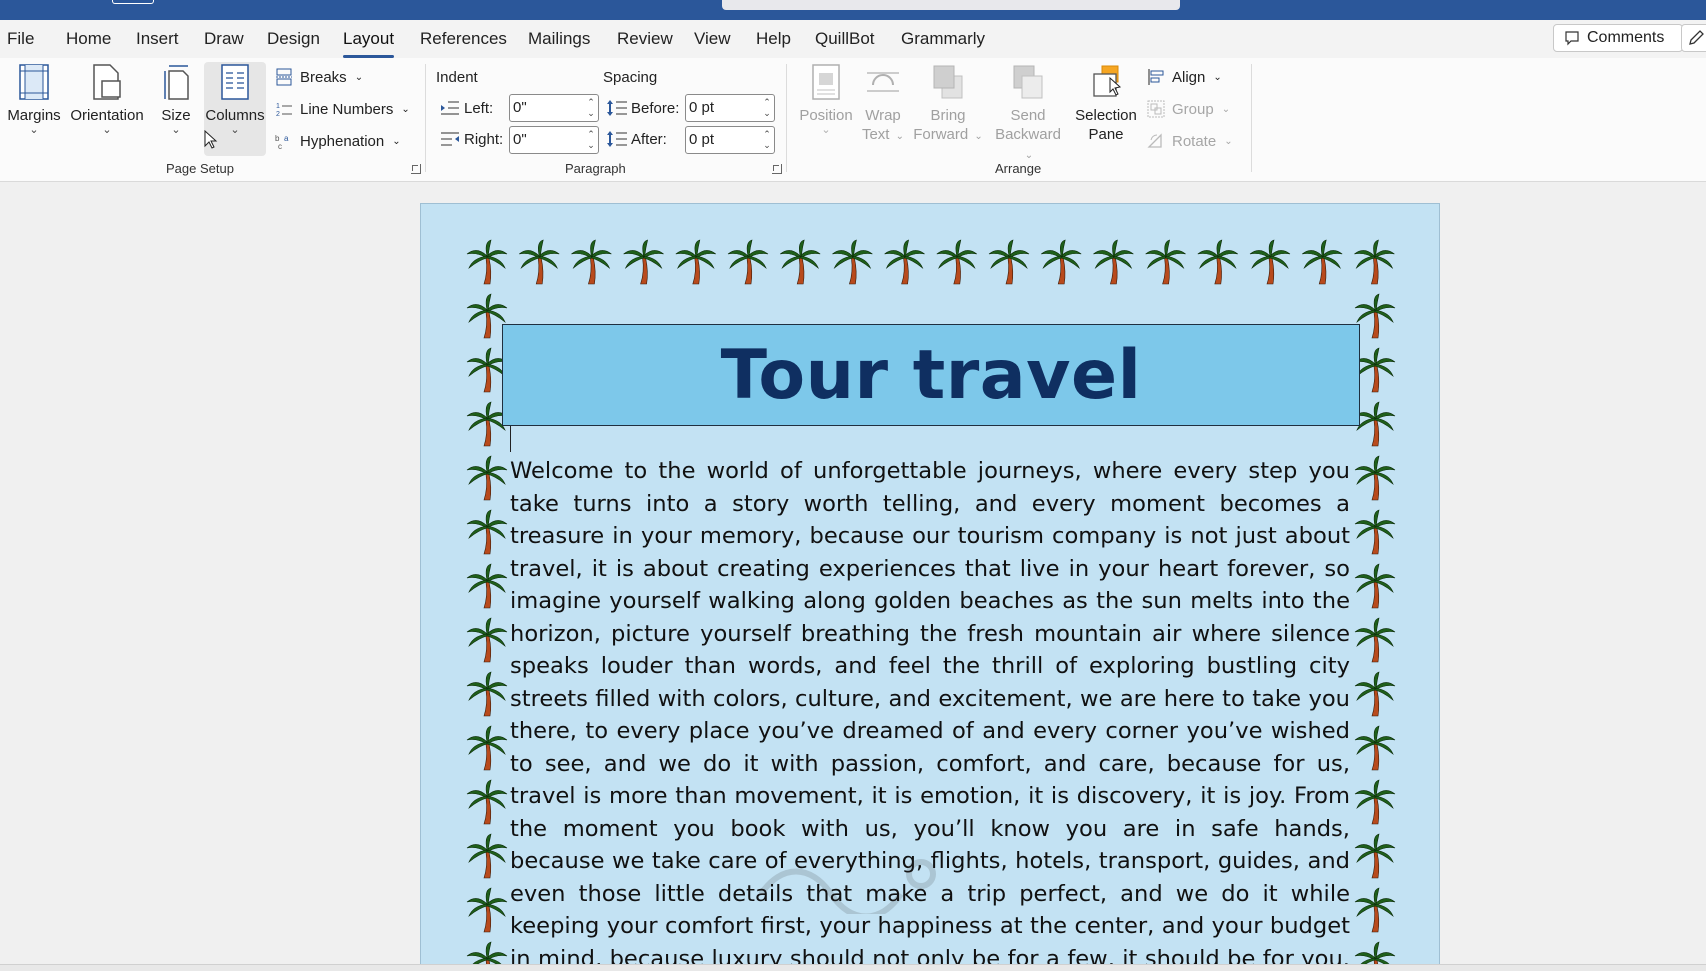 This screenshot has height=971, width=1706. Describe the element at coordinates (617, 141) in the screenshot. I see `spacing-after-icon` at that location.